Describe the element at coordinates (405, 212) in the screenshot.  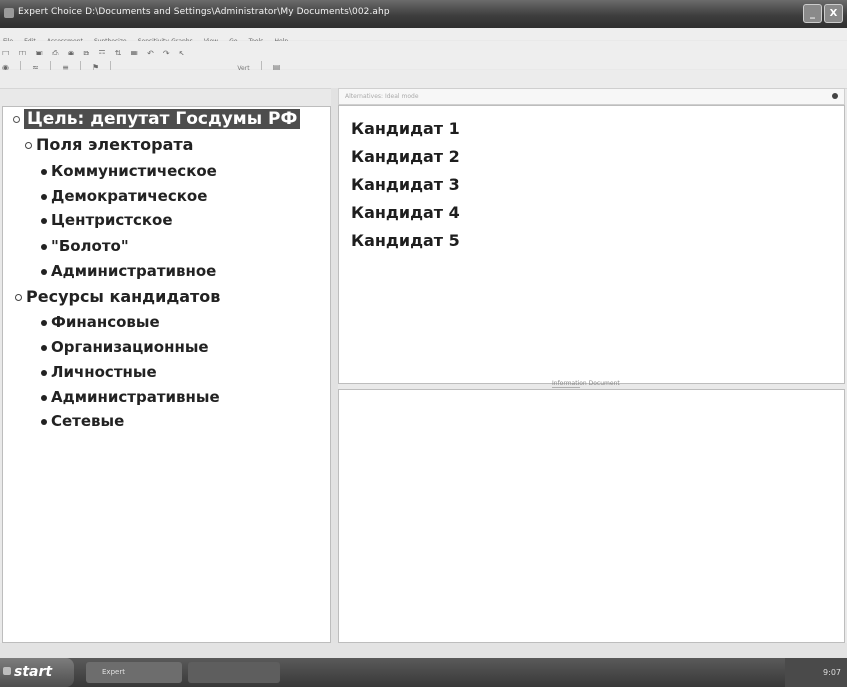
I see `alternative-item: Кандидат 4` at that location.